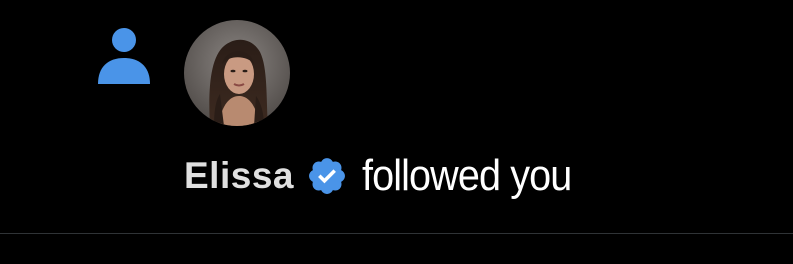 The width and height of the screenshot is (793, 264). Describe the element at coordinates (124, 56) in the screenshot. I see `person-icon` at that location.